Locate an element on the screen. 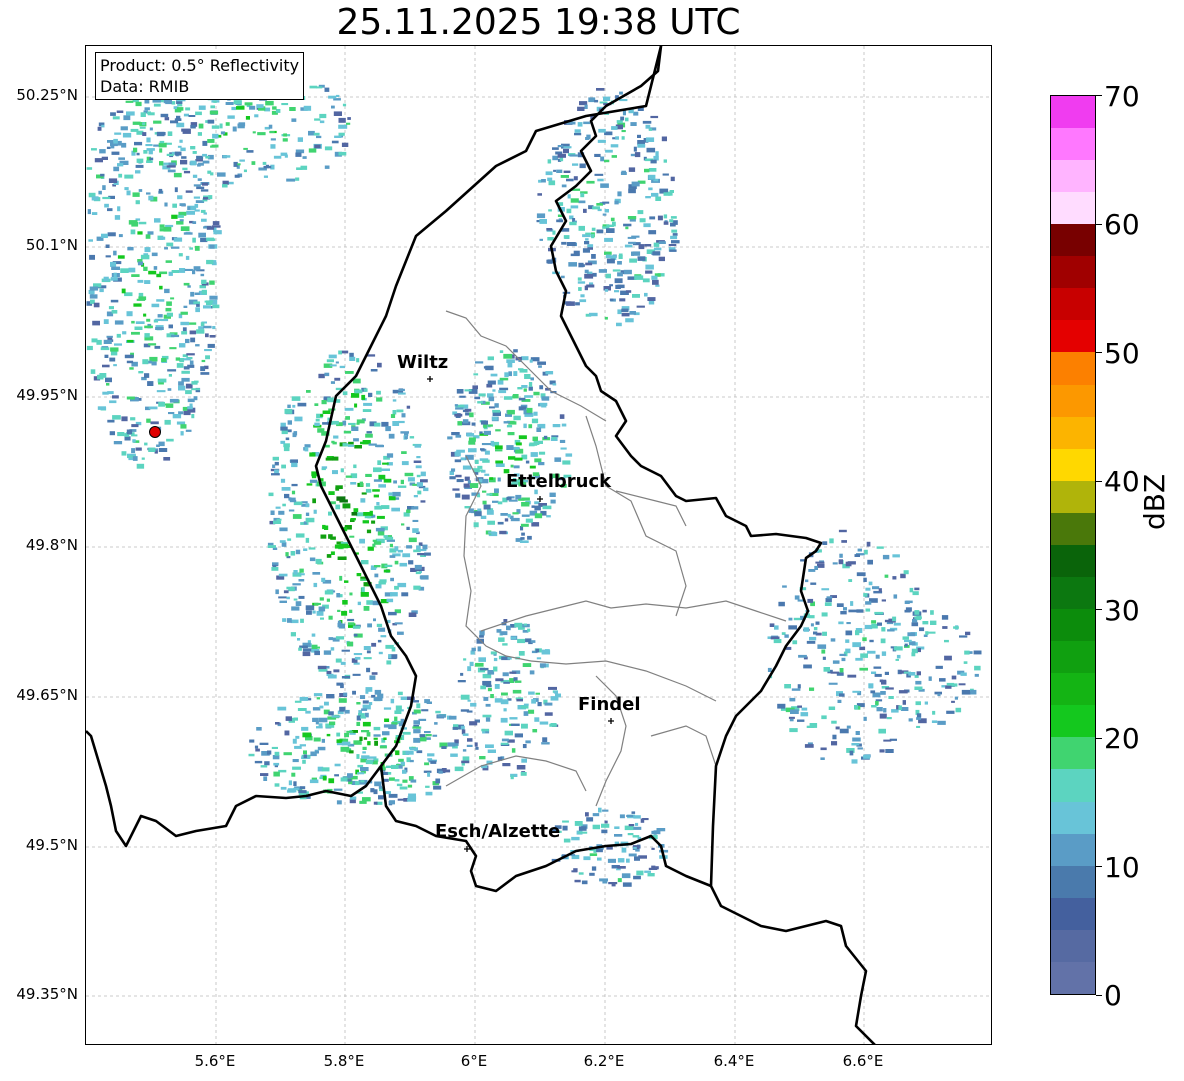  lon-label: 6.6°E is located at coordinates (863, 1061).